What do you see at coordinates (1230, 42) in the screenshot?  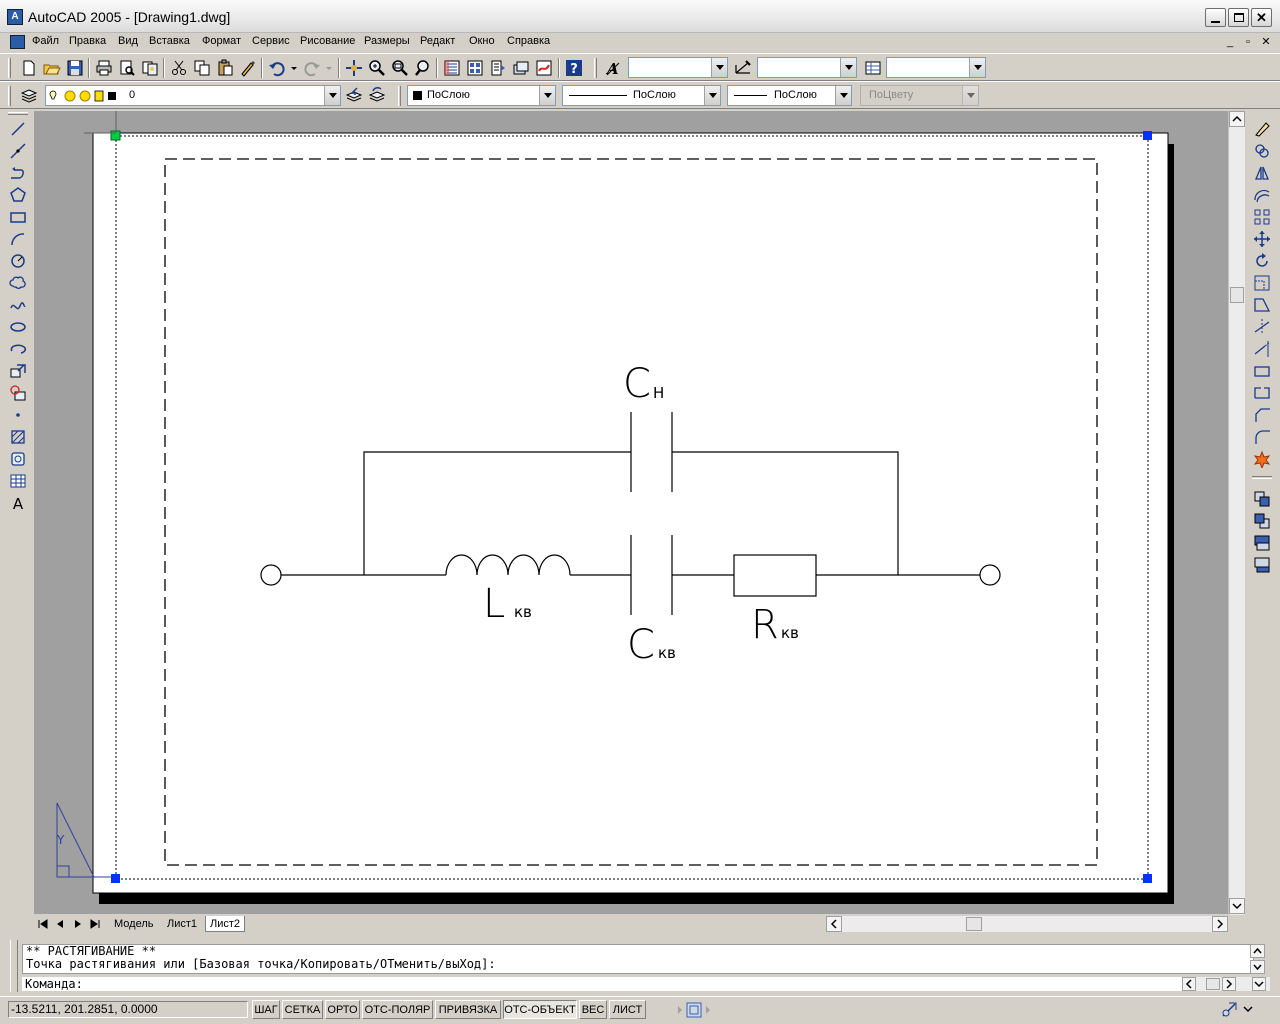 I see `doc-minimize-button: _` at bounding box center [1230, 42].